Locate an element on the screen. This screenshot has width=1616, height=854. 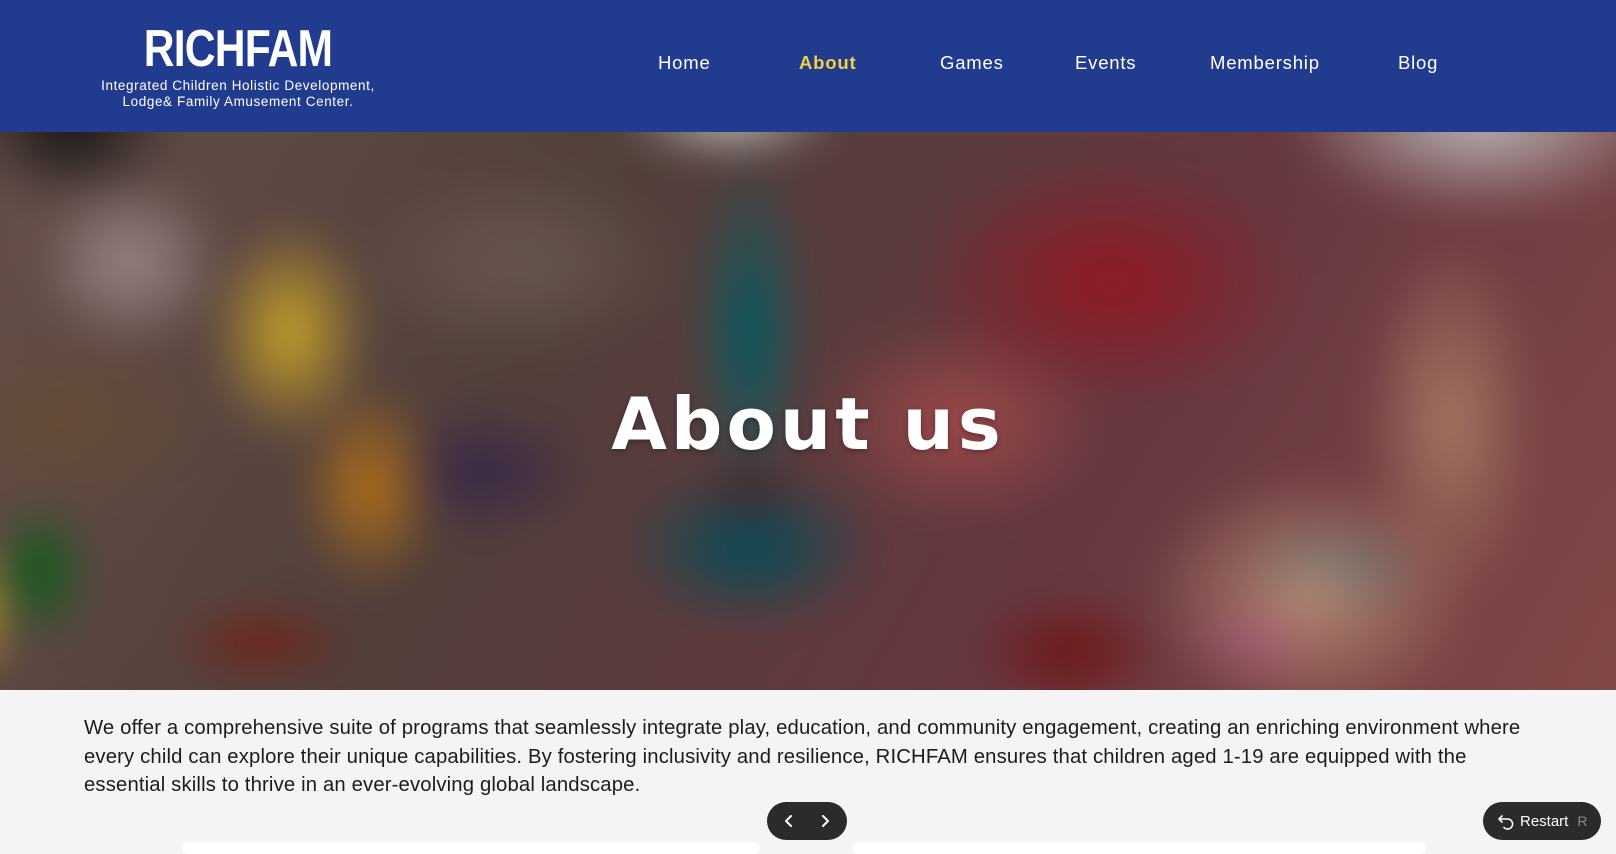
restart-label: Restart is located at coordinates (1544, 821).